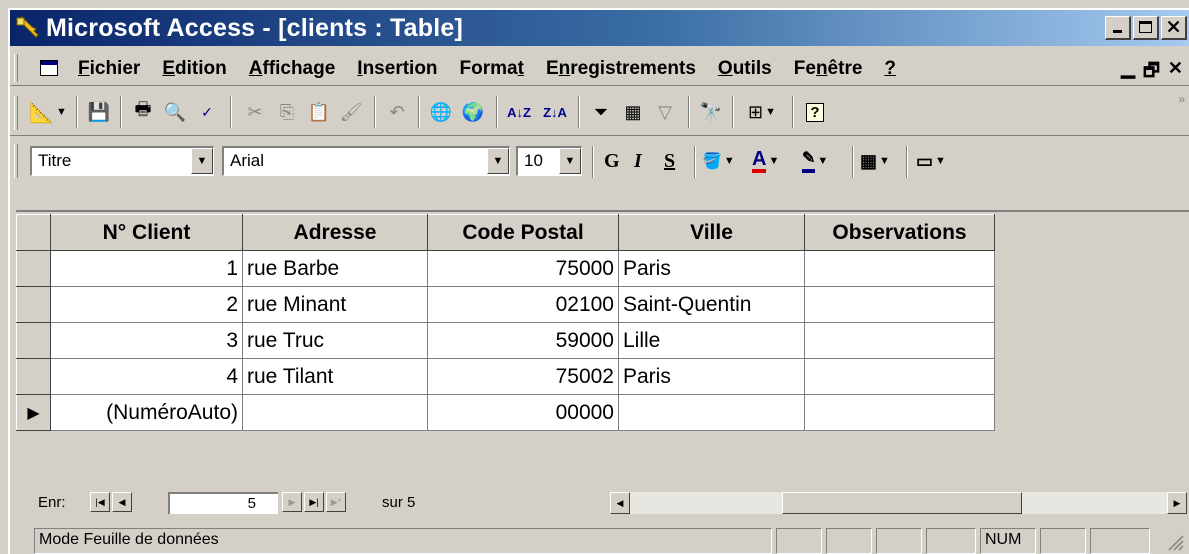  What do you see at coordinates (1128, 73) in the screenshot?
I see `doc-minimize-icon: ▁` at bounding box center [1128, 73].